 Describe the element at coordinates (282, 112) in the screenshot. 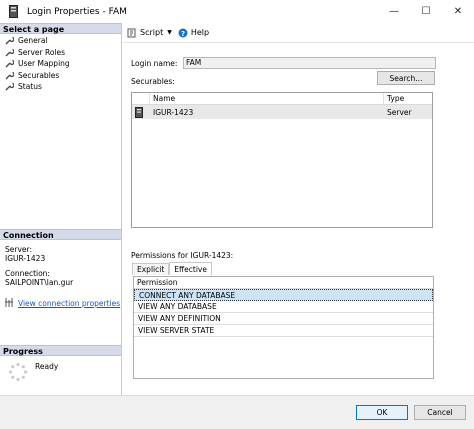

I see `table-row: IGUR-1423 Server` at that location.